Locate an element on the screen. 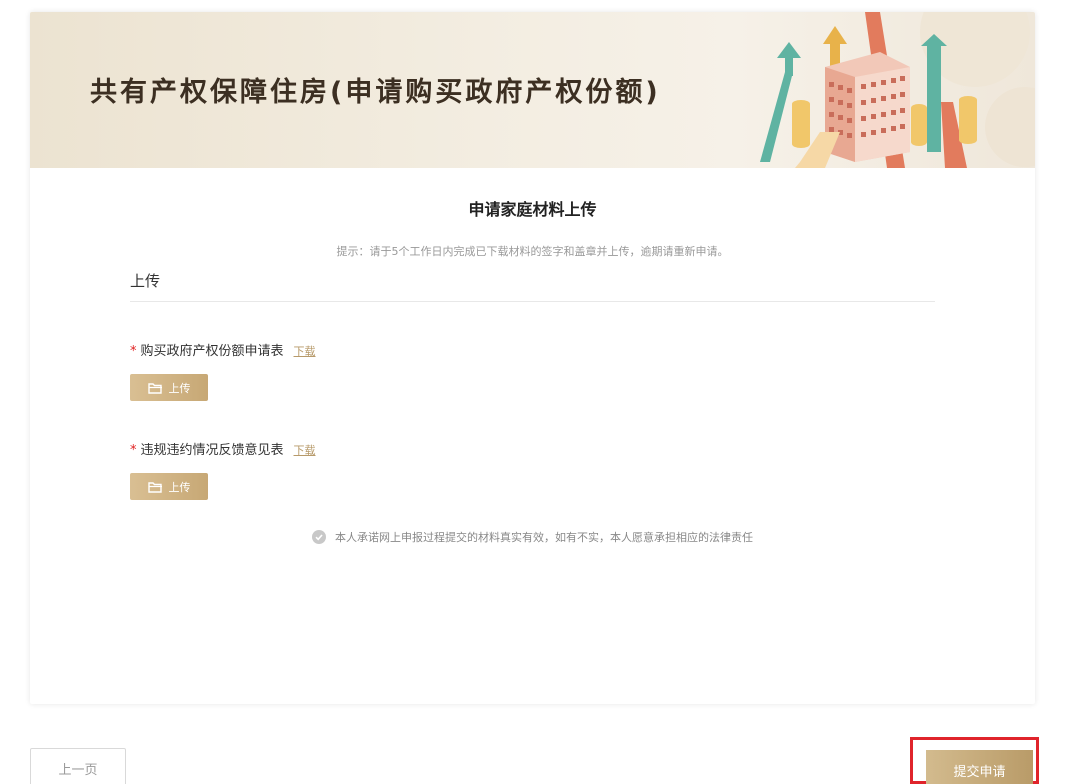  field-purchase-application: * 购买政府产权份额申请表 下载 上传 is located at coordinates (223, 370).